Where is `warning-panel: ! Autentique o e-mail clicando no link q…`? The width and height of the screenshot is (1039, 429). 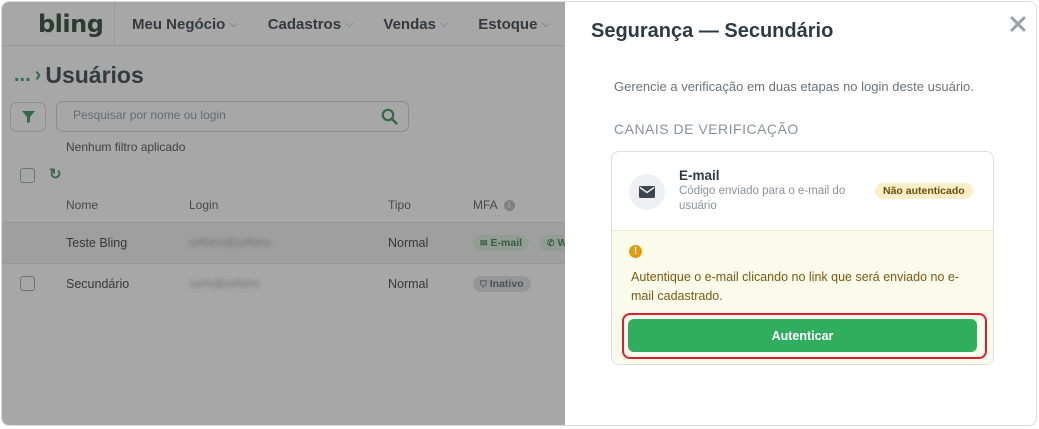
warning-panel: ! Autentique o e-mail clicando no link q… is located at coordinates (802, 297).